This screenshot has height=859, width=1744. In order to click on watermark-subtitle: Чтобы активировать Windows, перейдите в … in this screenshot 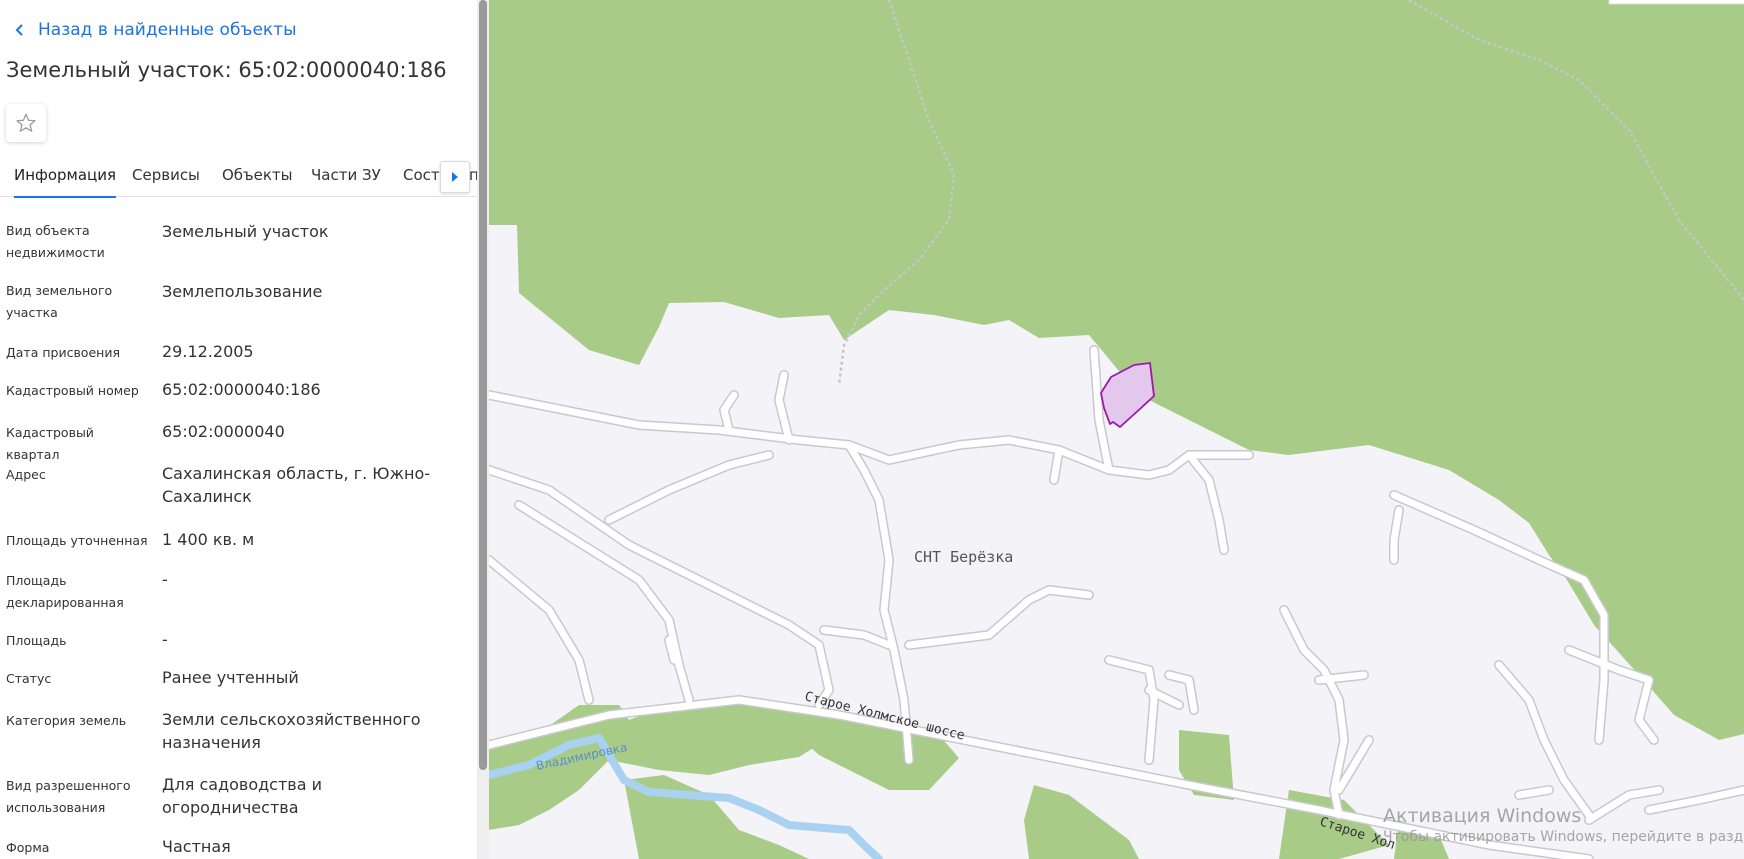, I will do `click(1563, 837)`.